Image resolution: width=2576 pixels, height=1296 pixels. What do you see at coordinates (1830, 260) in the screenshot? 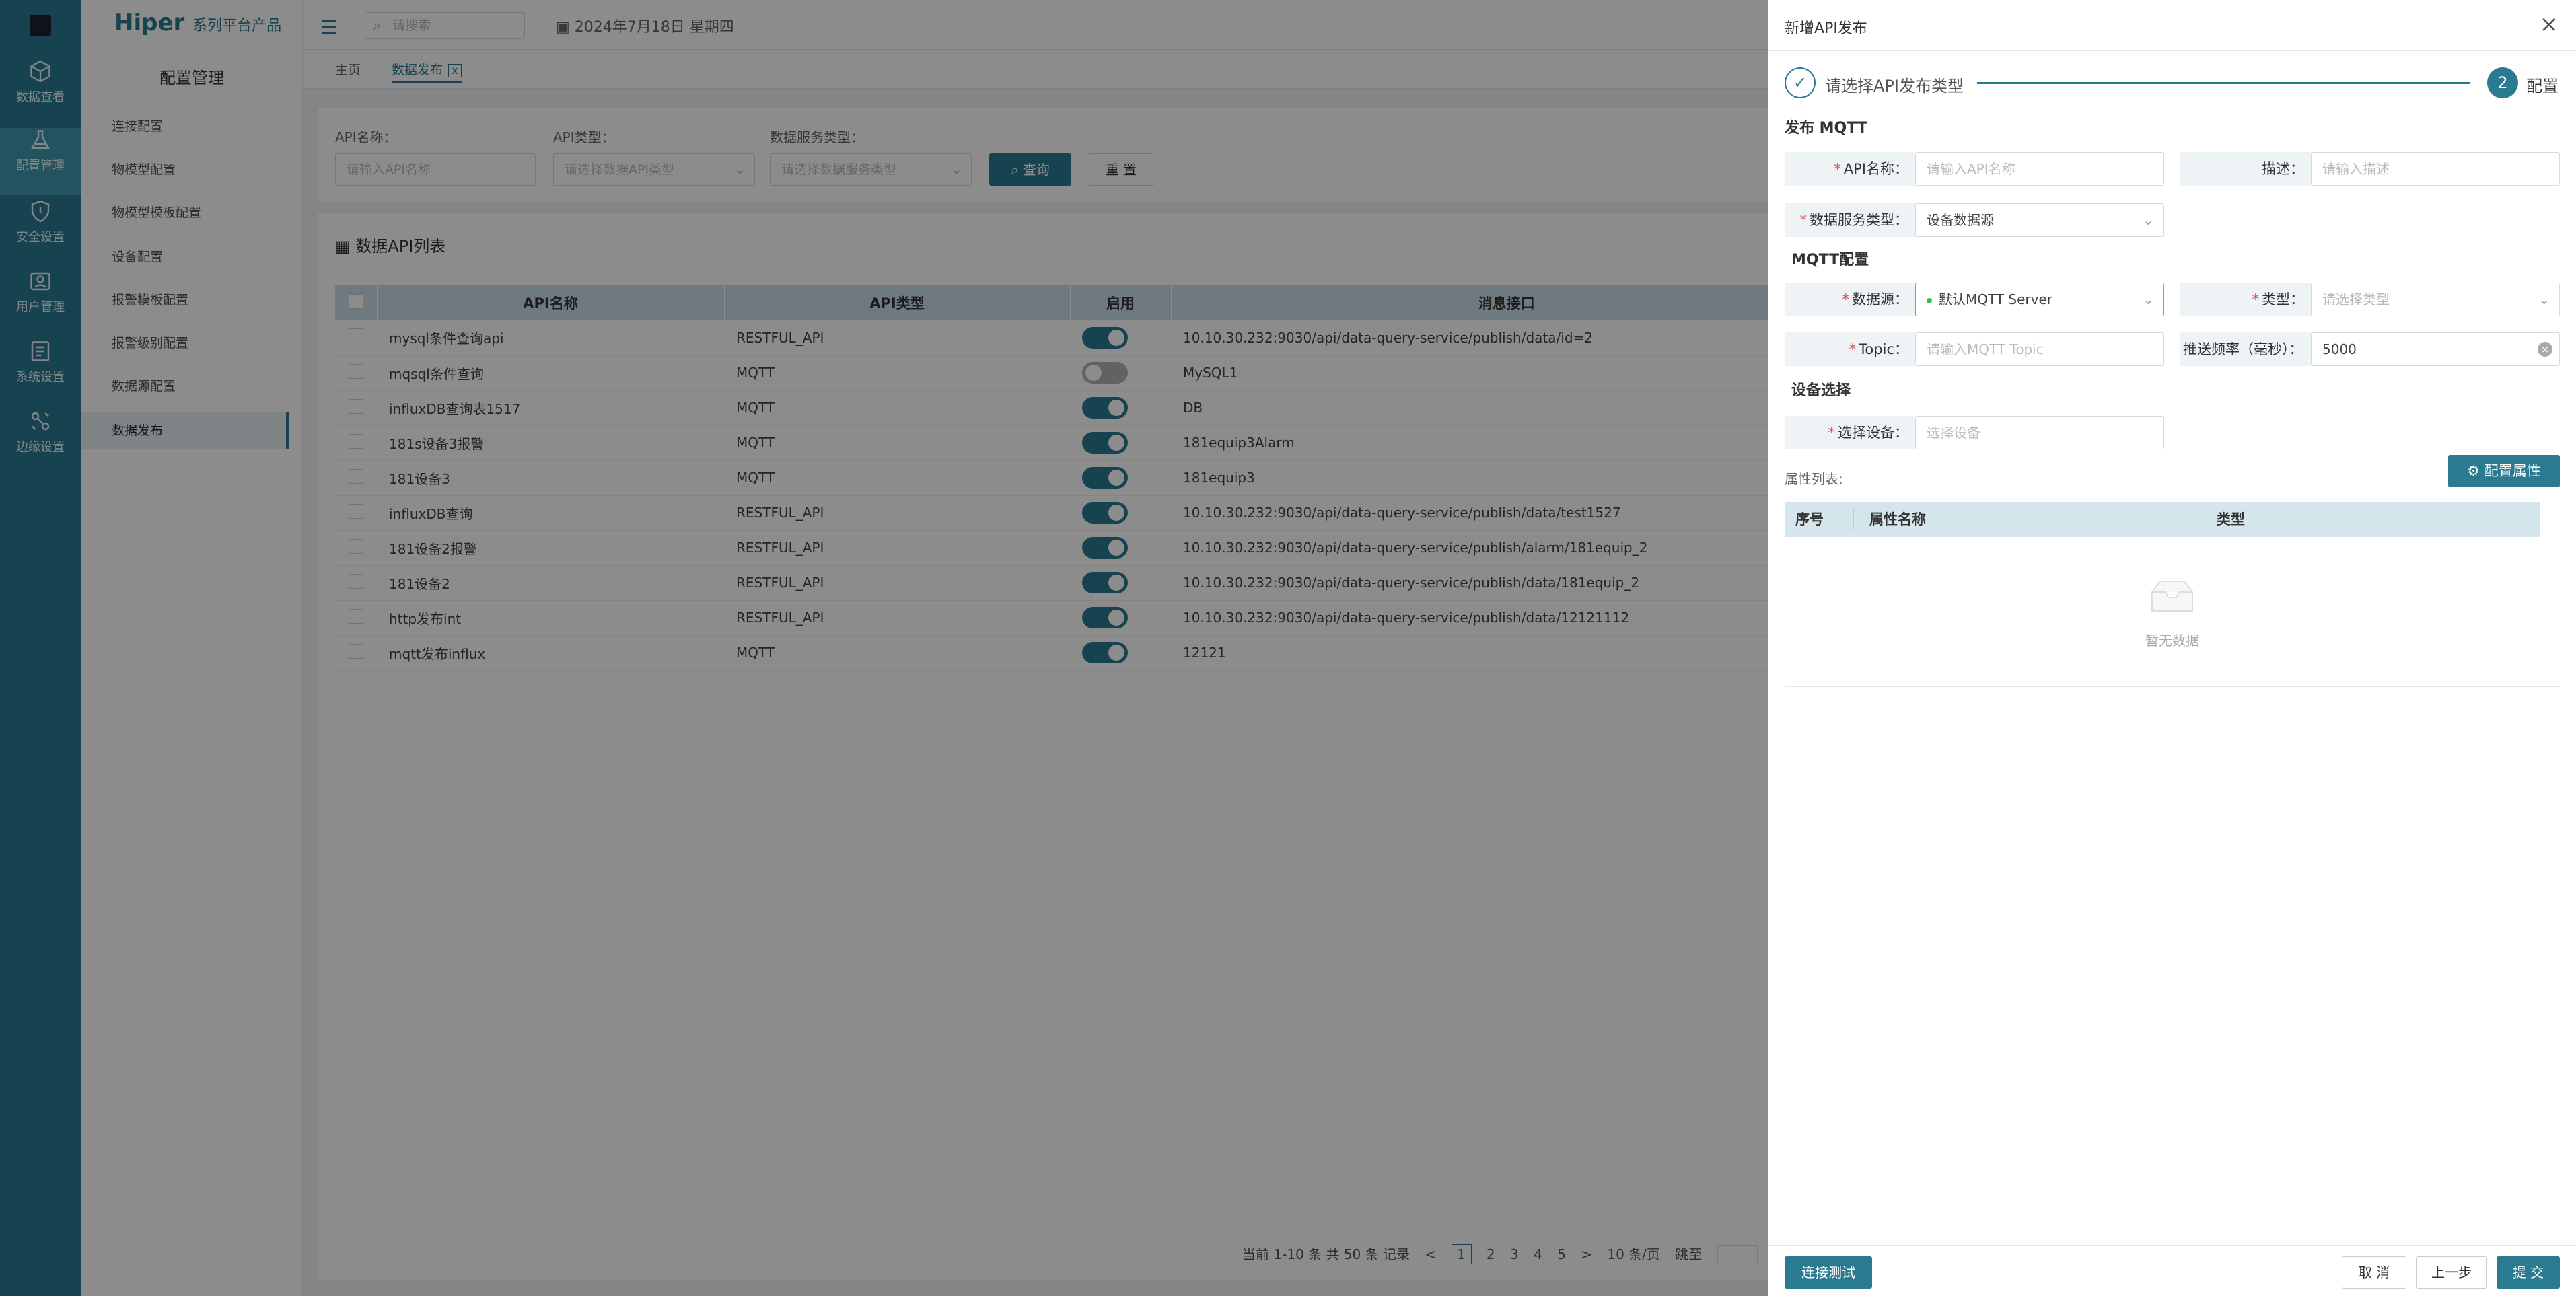
I see `section-mqtt-title: MQTT配置` at bounding box center [1830, 260].